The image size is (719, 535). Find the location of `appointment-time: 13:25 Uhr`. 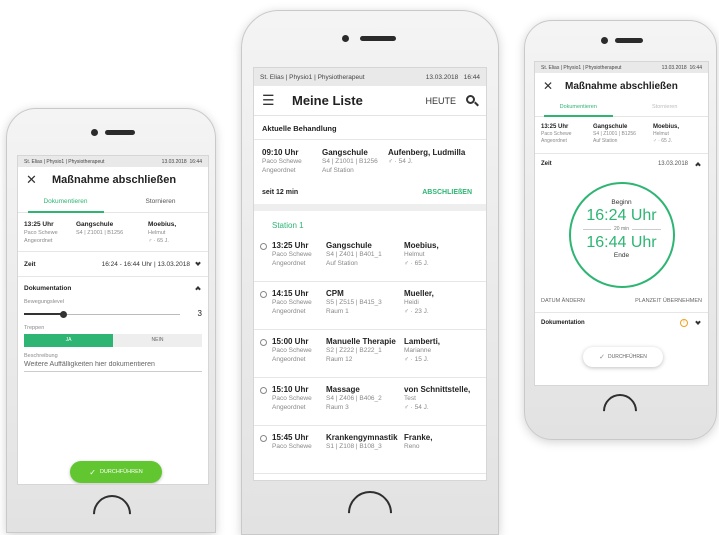

appointment-time: 13:25 Uhr is located at coordinates (555, 127).